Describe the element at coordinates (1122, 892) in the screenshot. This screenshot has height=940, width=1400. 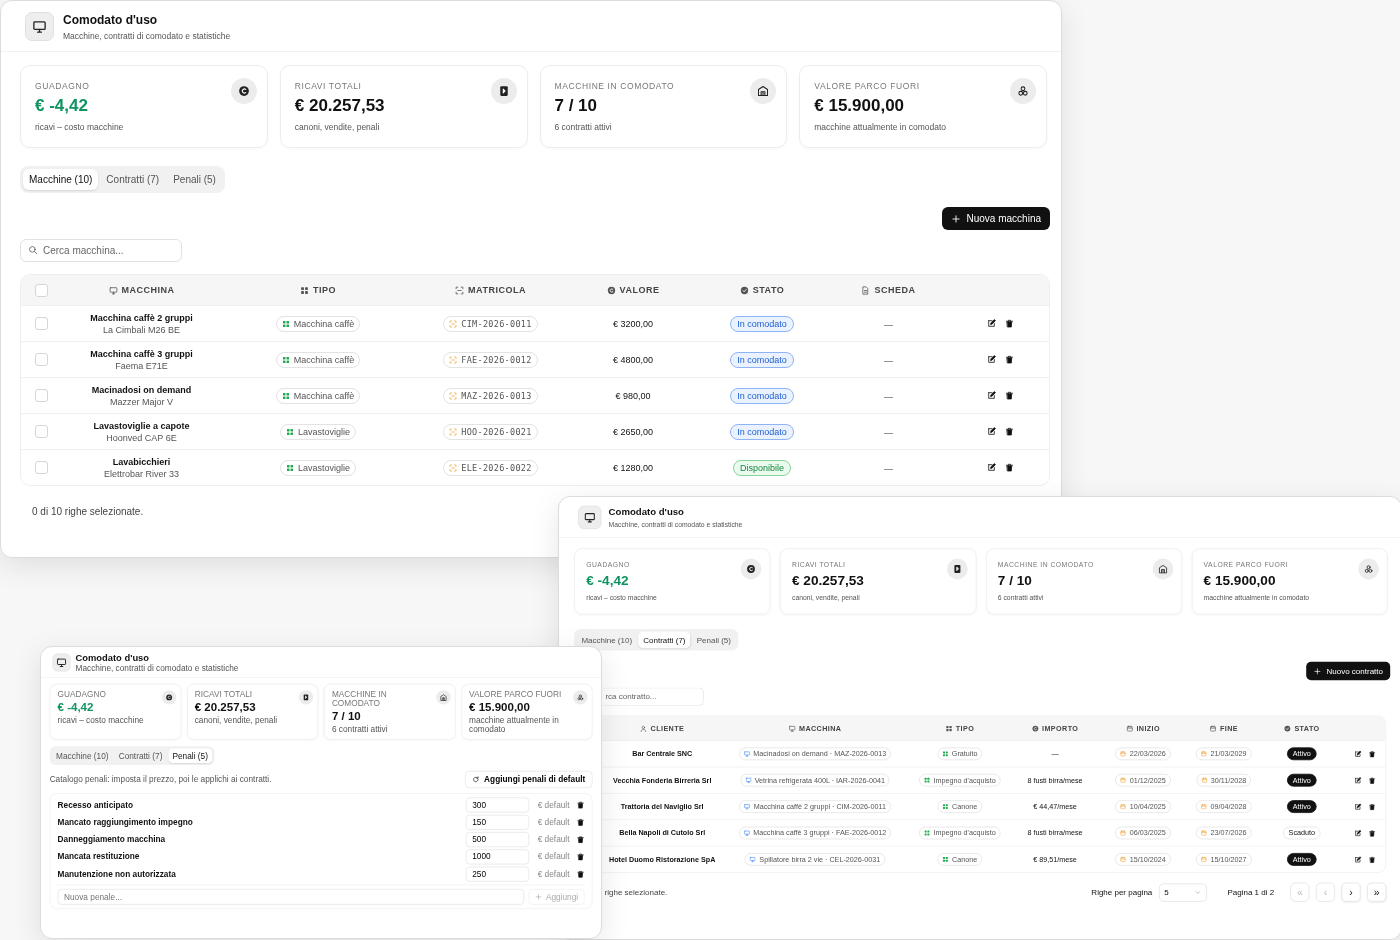
I see `rows-per-page-label: Righe per pagina` at that location.